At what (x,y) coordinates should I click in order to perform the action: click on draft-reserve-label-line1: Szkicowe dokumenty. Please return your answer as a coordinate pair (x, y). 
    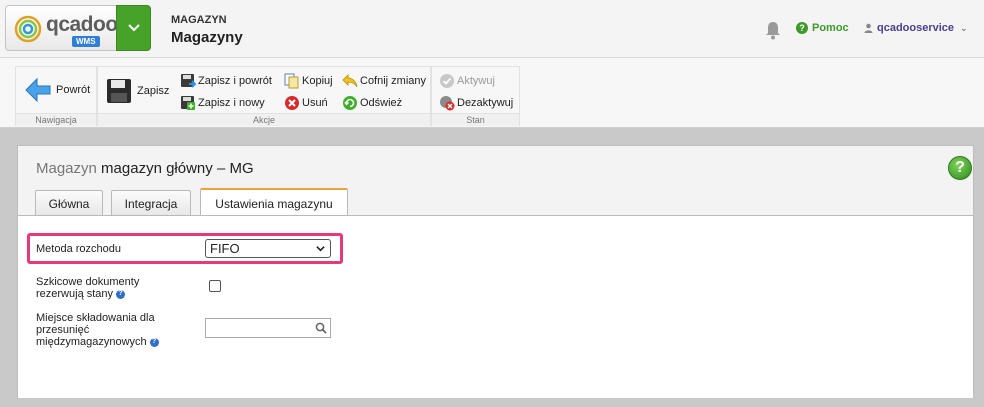
    Looking at the image, I should click on (88, 282).